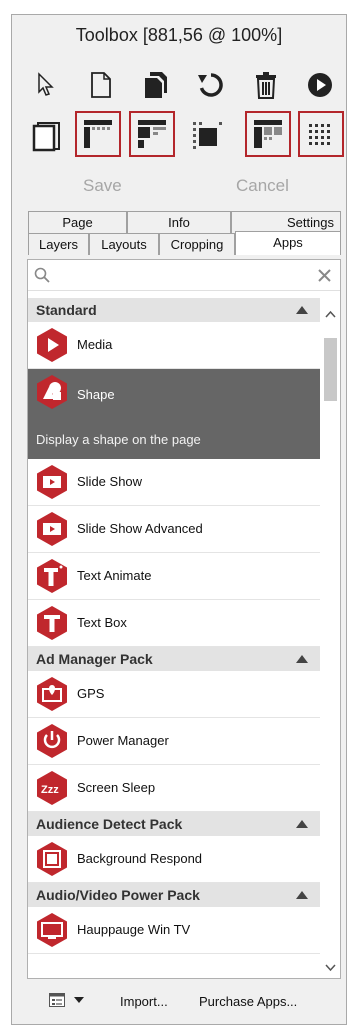  I want to click on app-description: Display a shape on the page, so click(118, 439).